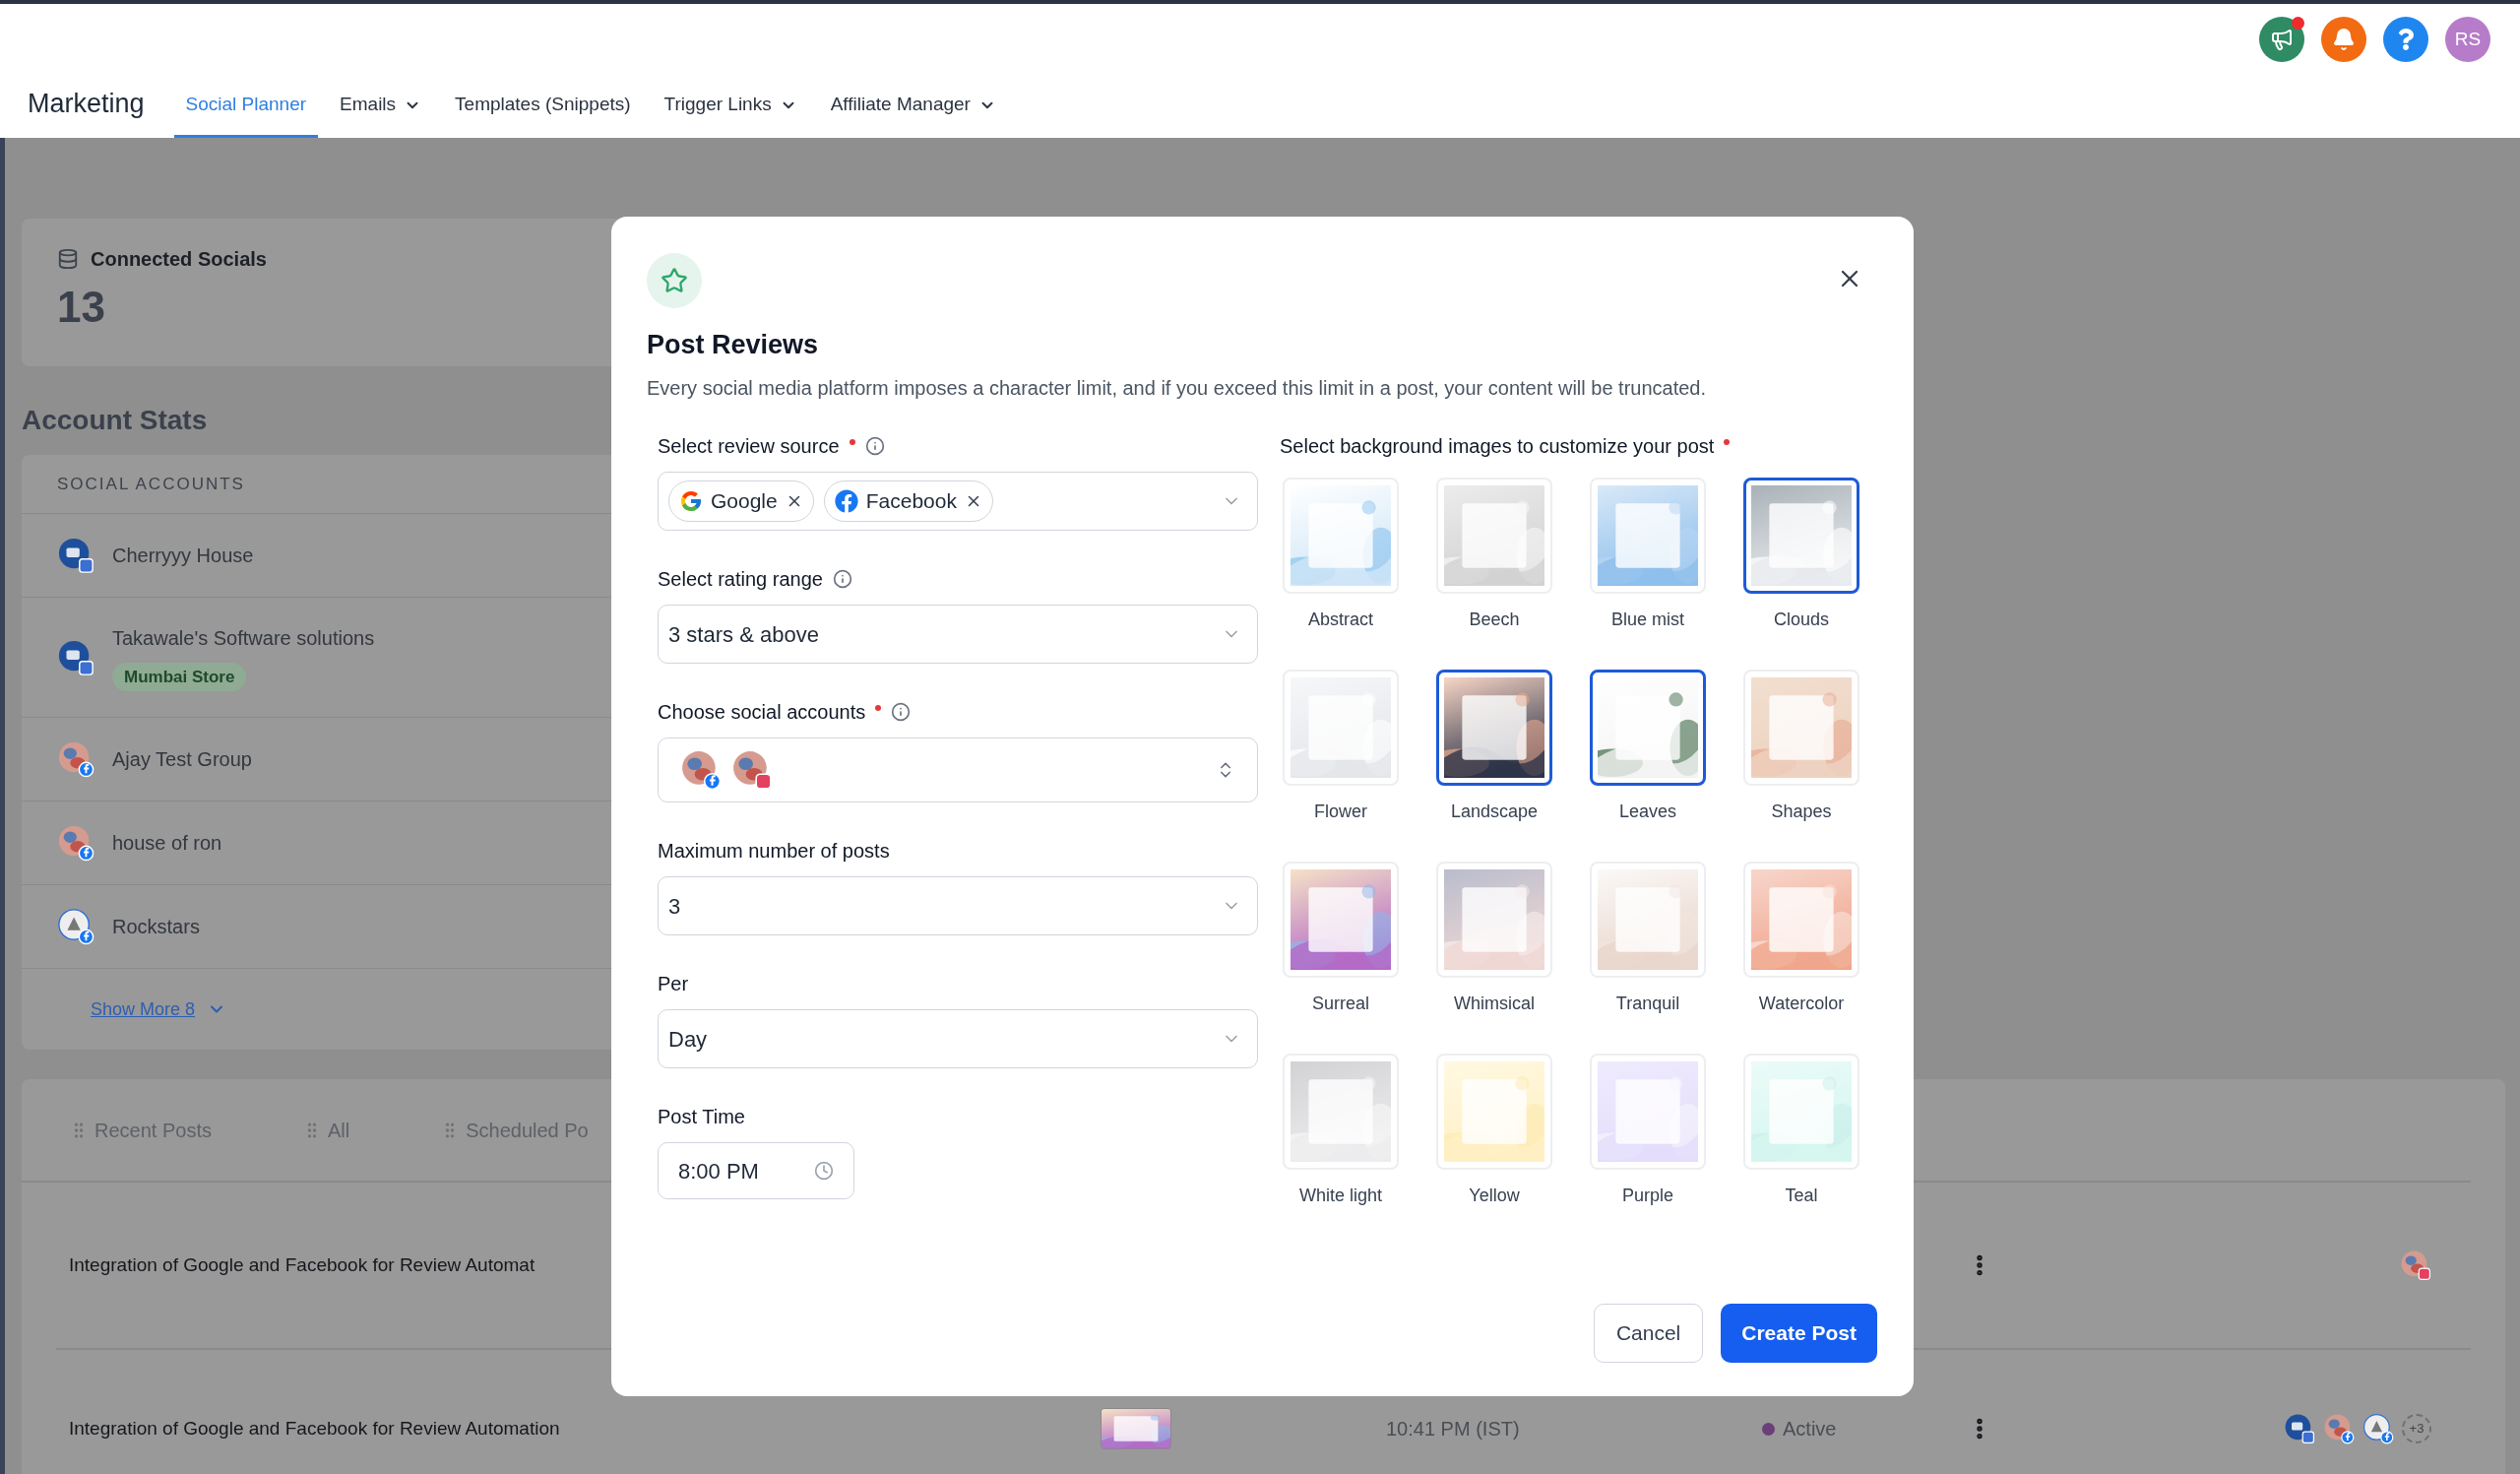 The image size is (2520, 1474). What do you see at coordinates (701, 1117) in the screenshot?
I see `field-label: Post Time` at bounding box center [701, 1117].